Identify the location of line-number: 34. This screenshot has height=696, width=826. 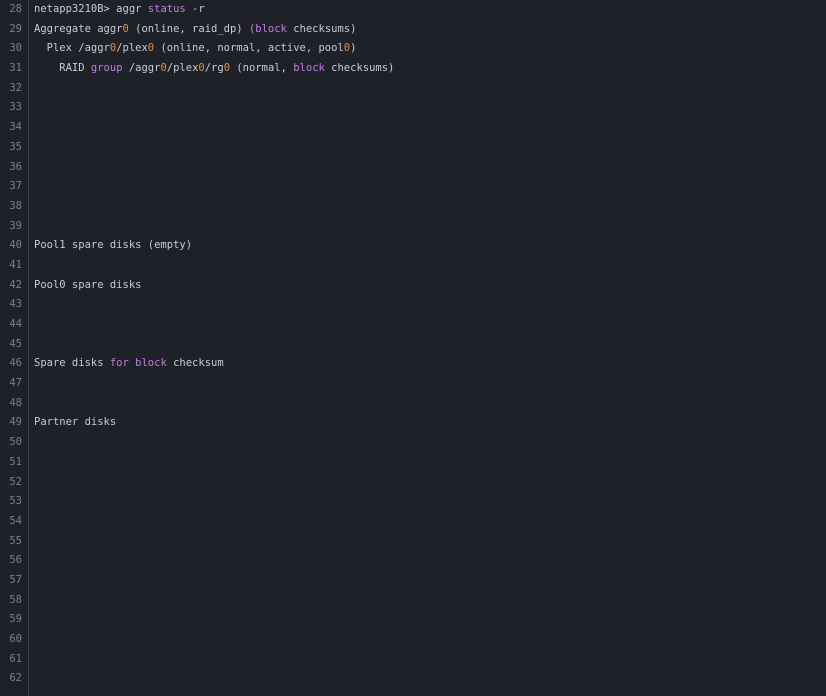
(15, 127).